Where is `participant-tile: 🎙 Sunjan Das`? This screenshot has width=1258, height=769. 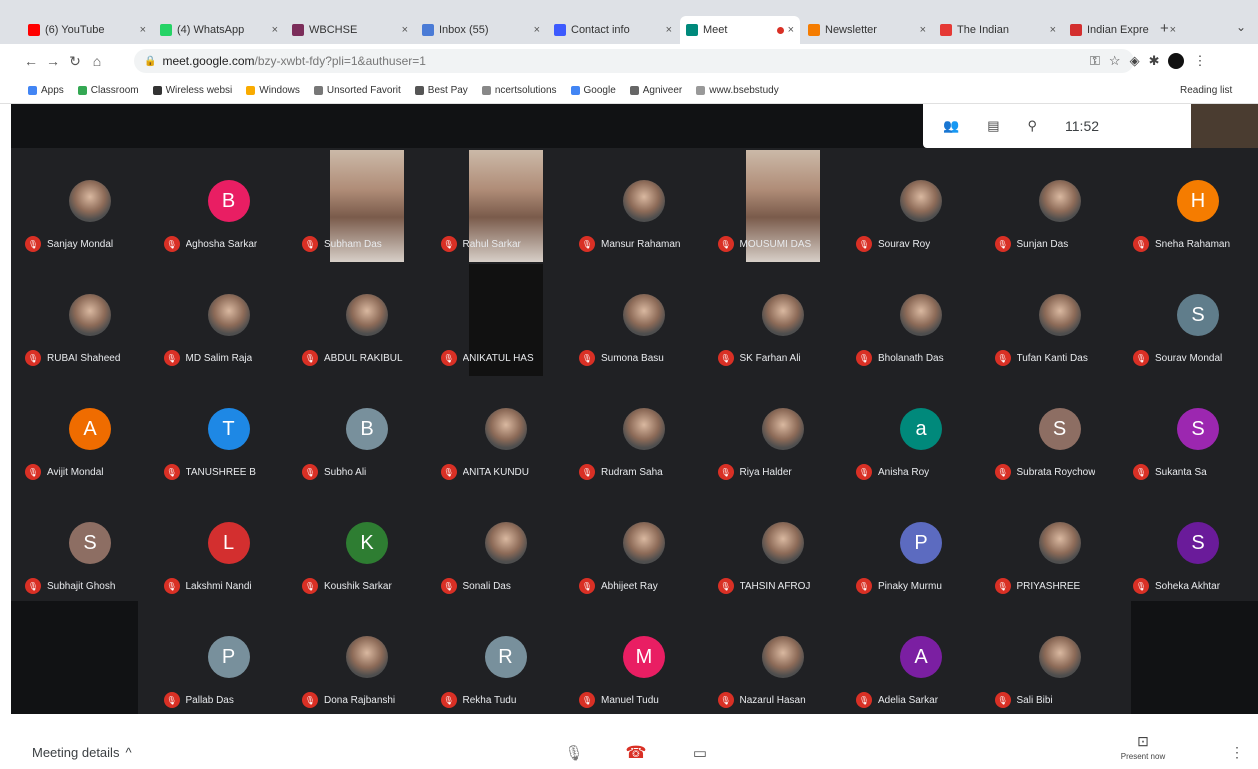
participant-tile: 🎙 Sunjan Das is located at coordinates (1059, 206).